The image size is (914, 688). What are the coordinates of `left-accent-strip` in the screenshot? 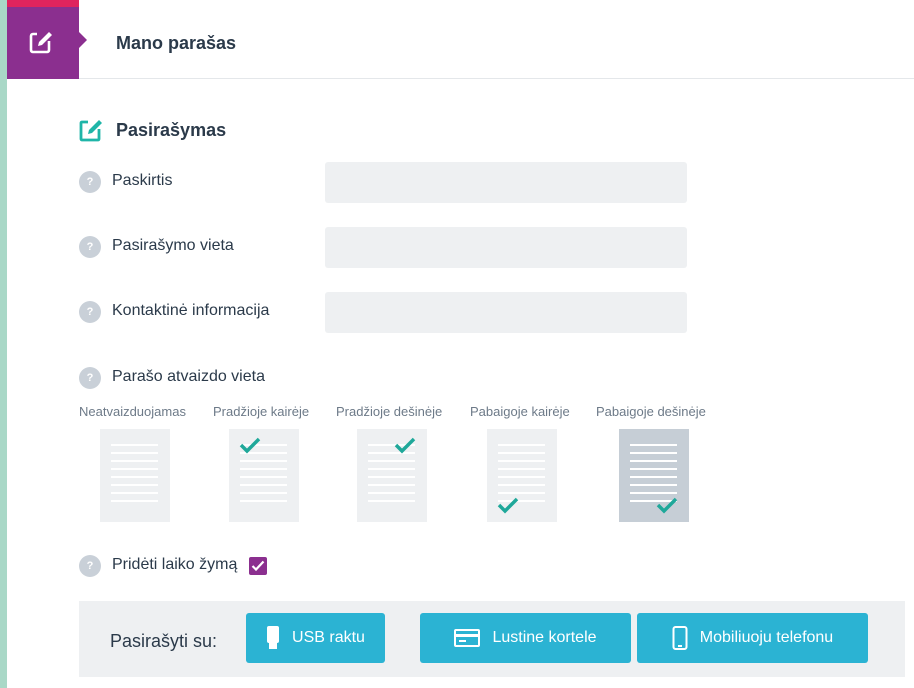 It's located at (3, 344).